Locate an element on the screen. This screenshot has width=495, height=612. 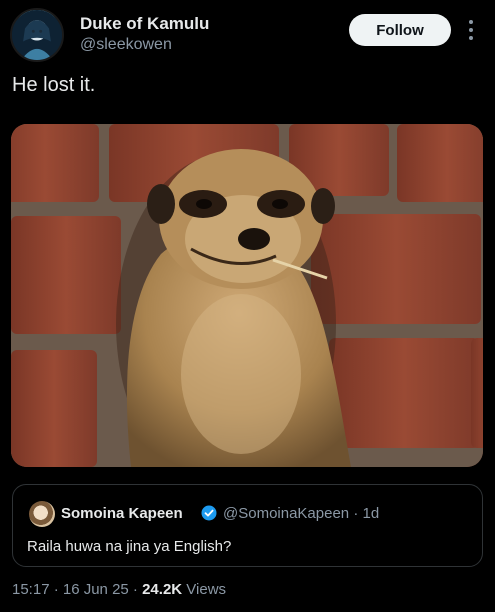
views-count: 24.2K is located at coordinates (162, 589).